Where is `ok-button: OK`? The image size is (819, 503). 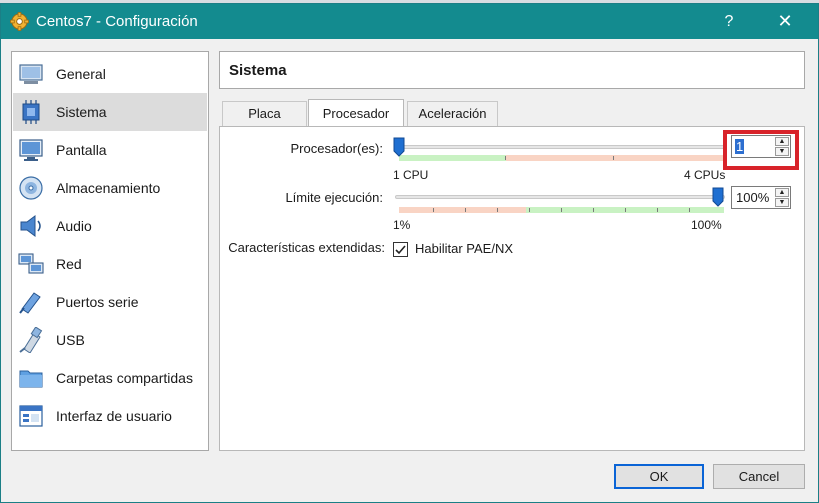
ok-button: OK is located at coordinates (659, 476).